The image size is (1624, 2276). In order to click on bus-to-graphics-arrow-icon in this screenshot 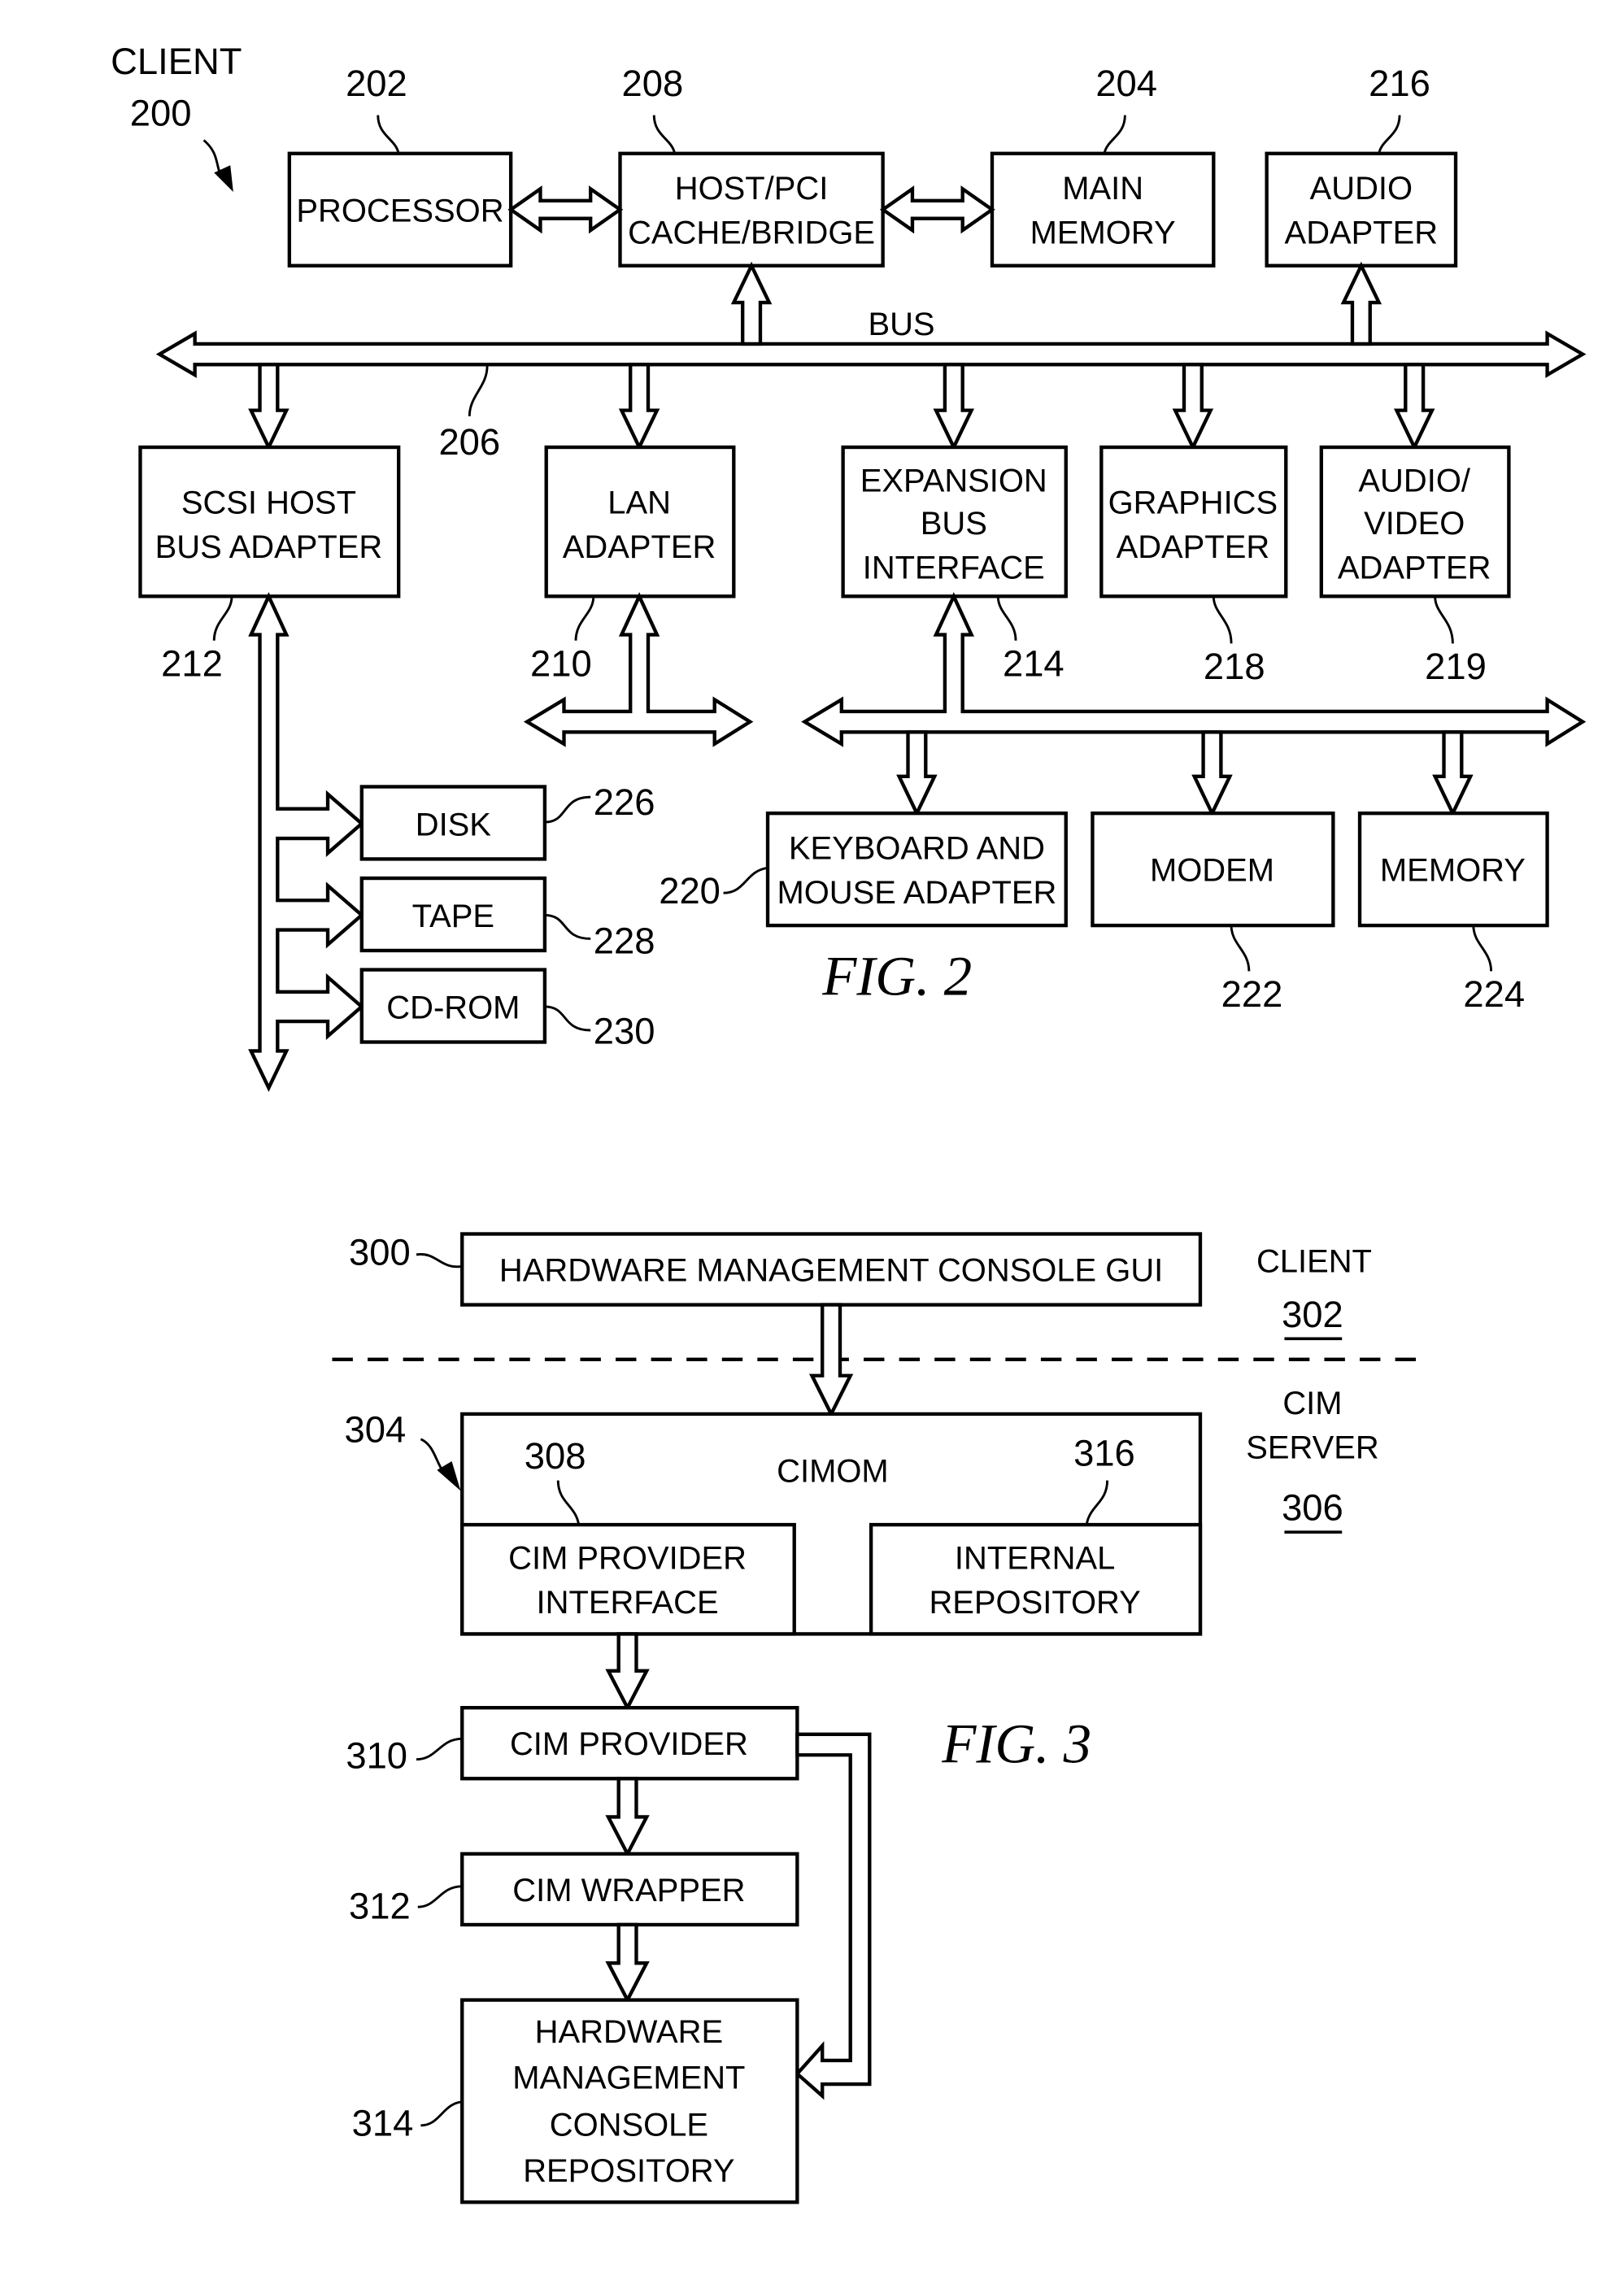, I will do `click(1193, 407)`.